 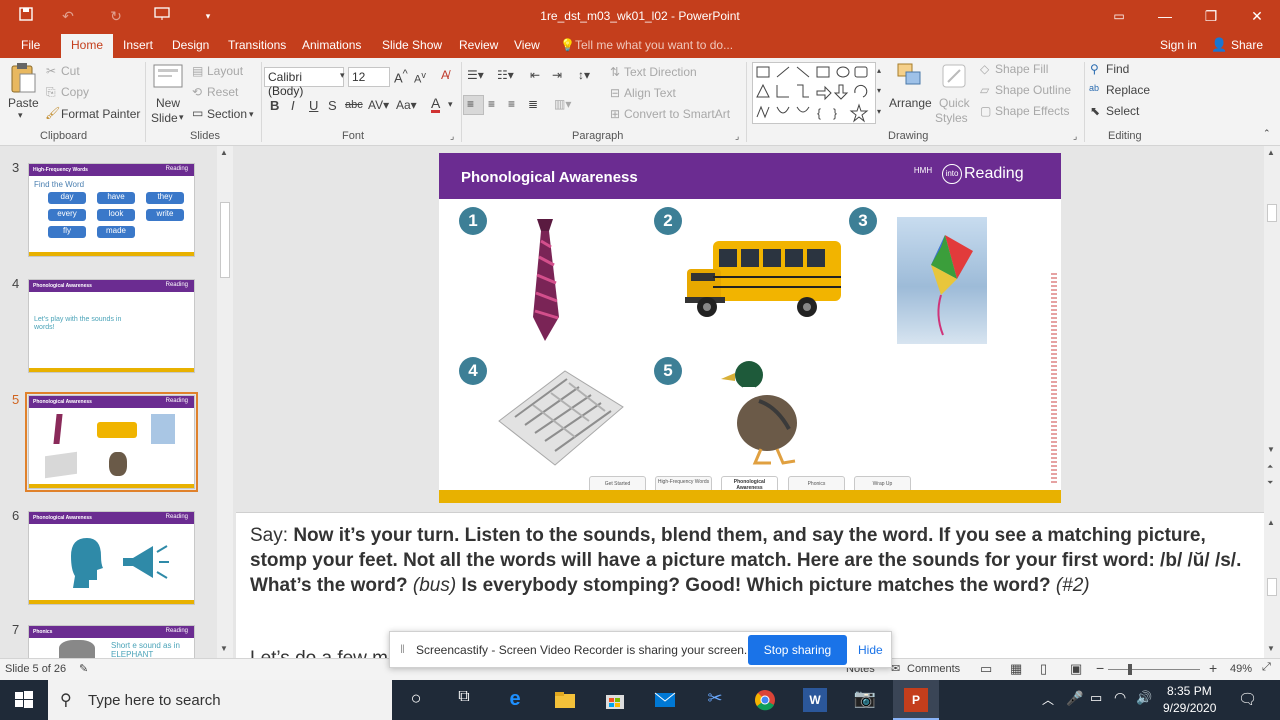 I want to click on section-button: Section, so click(x=227, y=114).